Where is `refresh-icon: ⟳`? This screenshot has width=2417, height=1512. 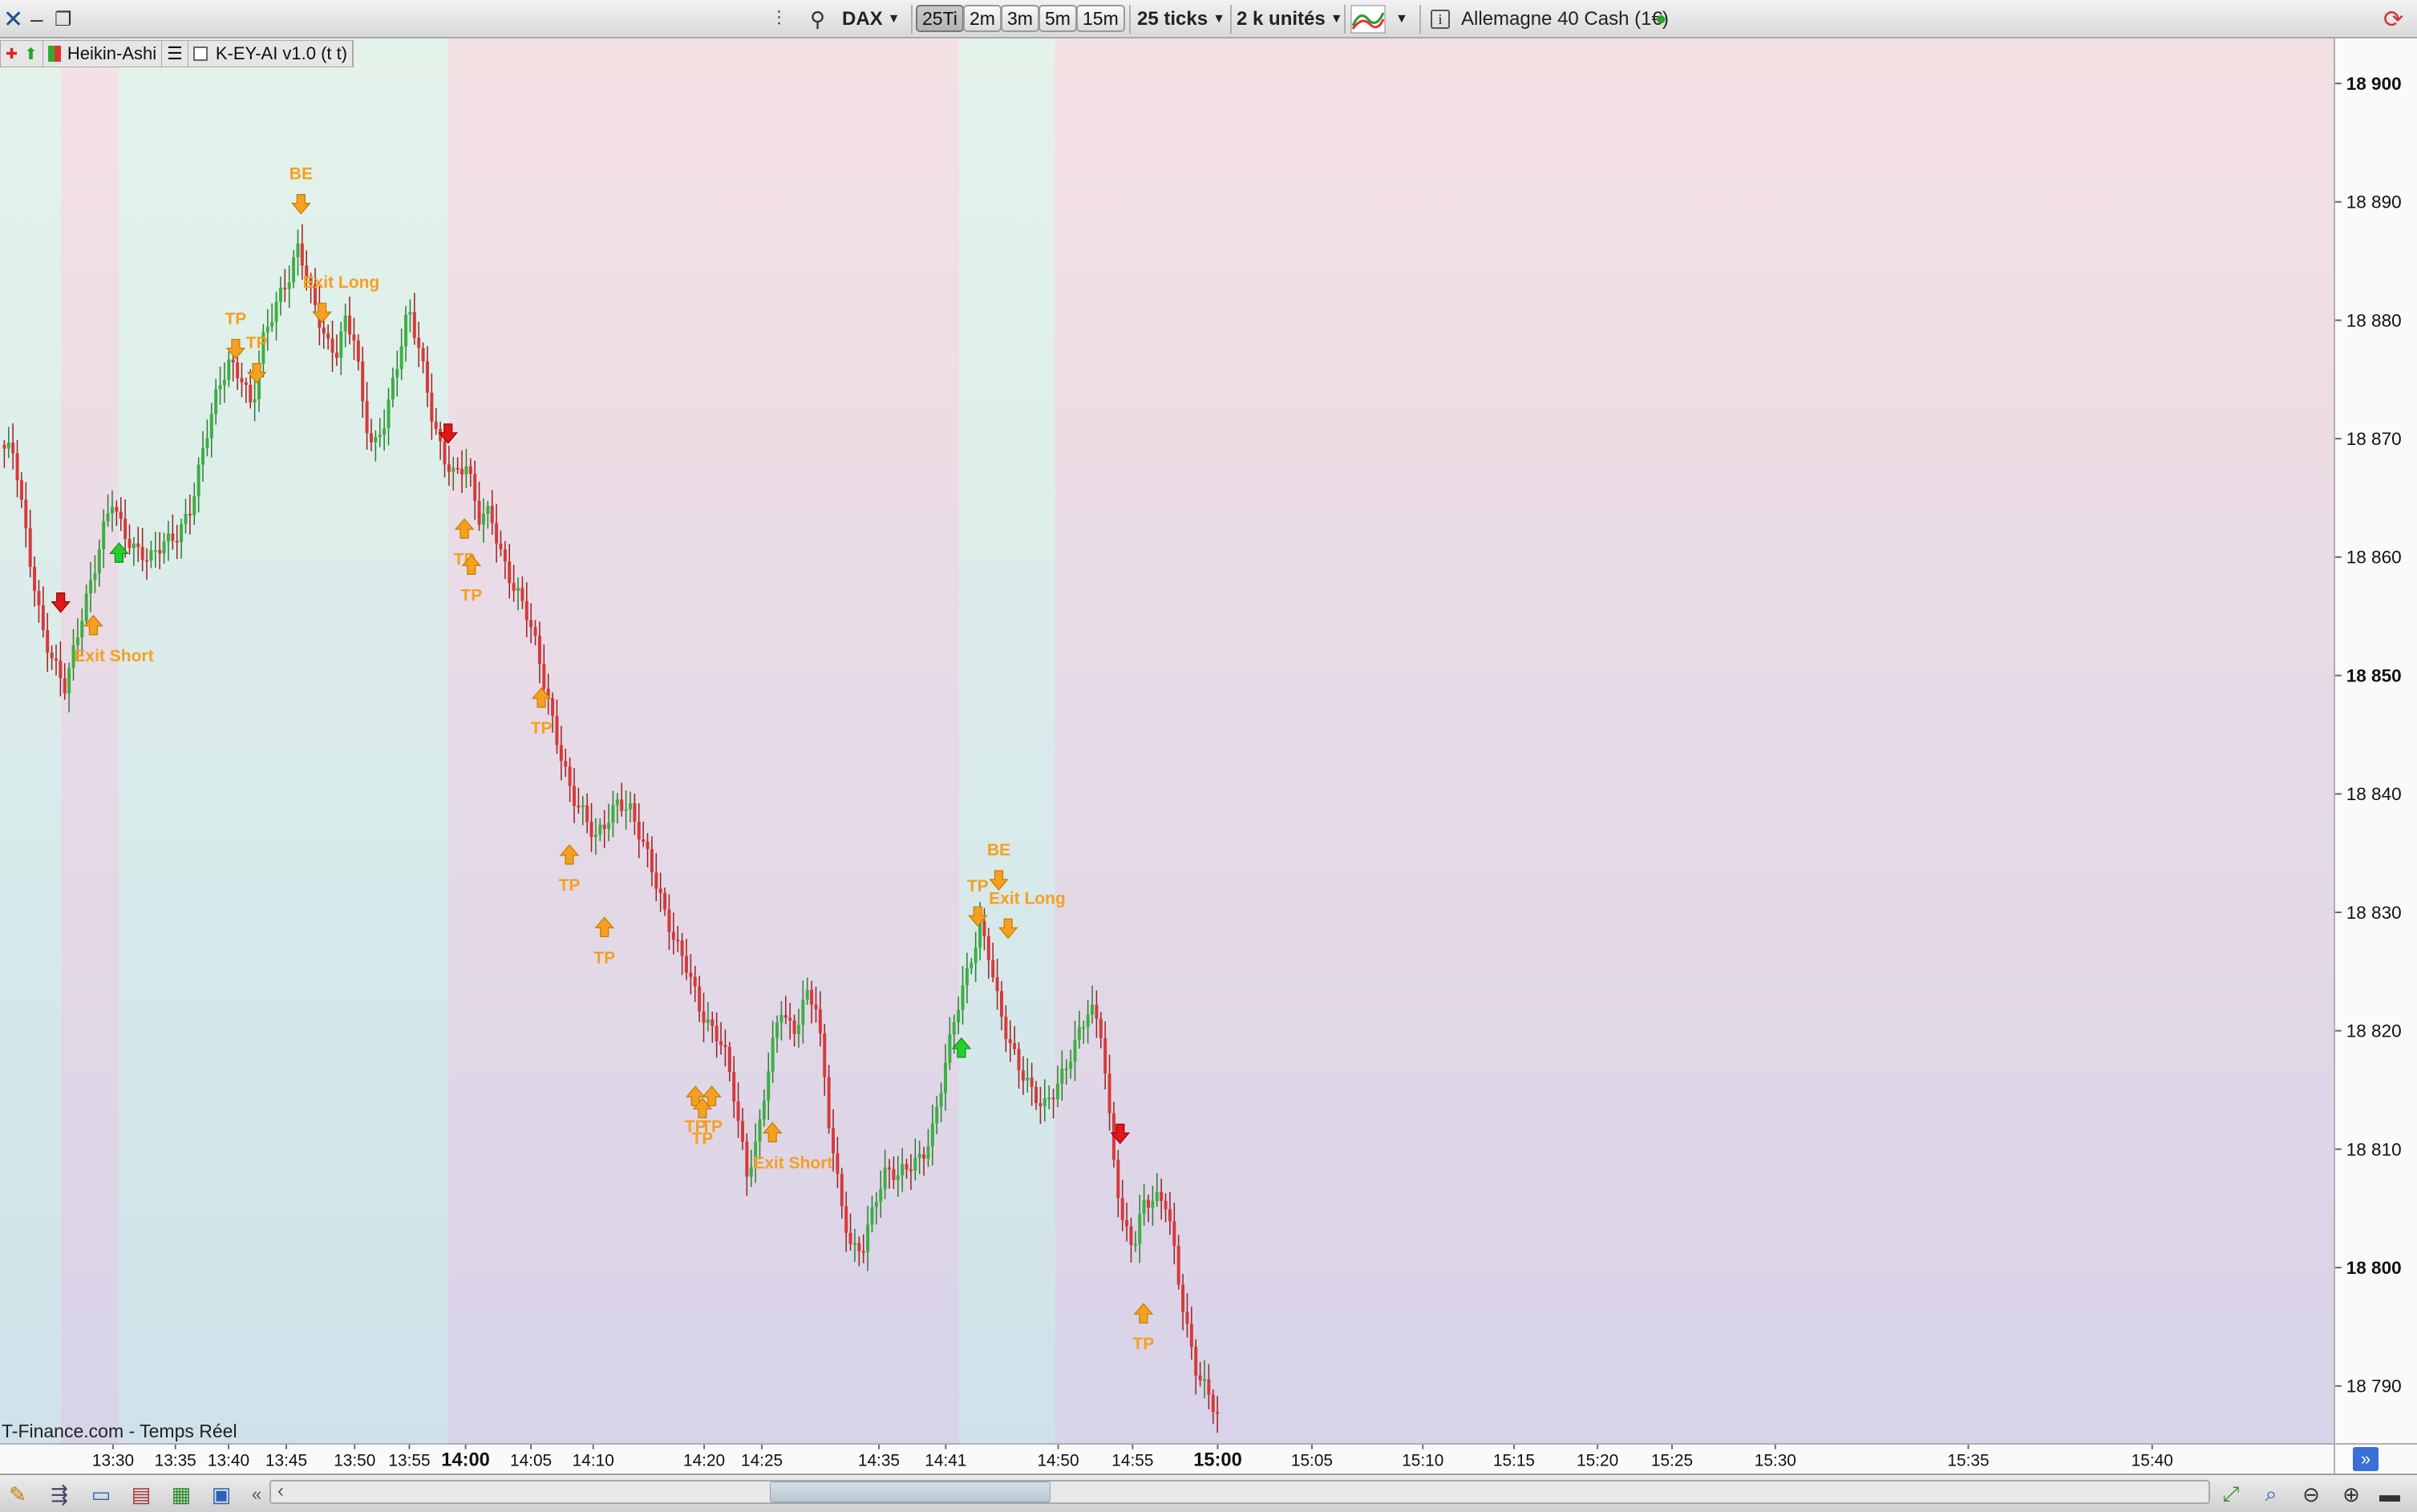
refresh-icon: ⟳ is located at coordinates (2393, 19).